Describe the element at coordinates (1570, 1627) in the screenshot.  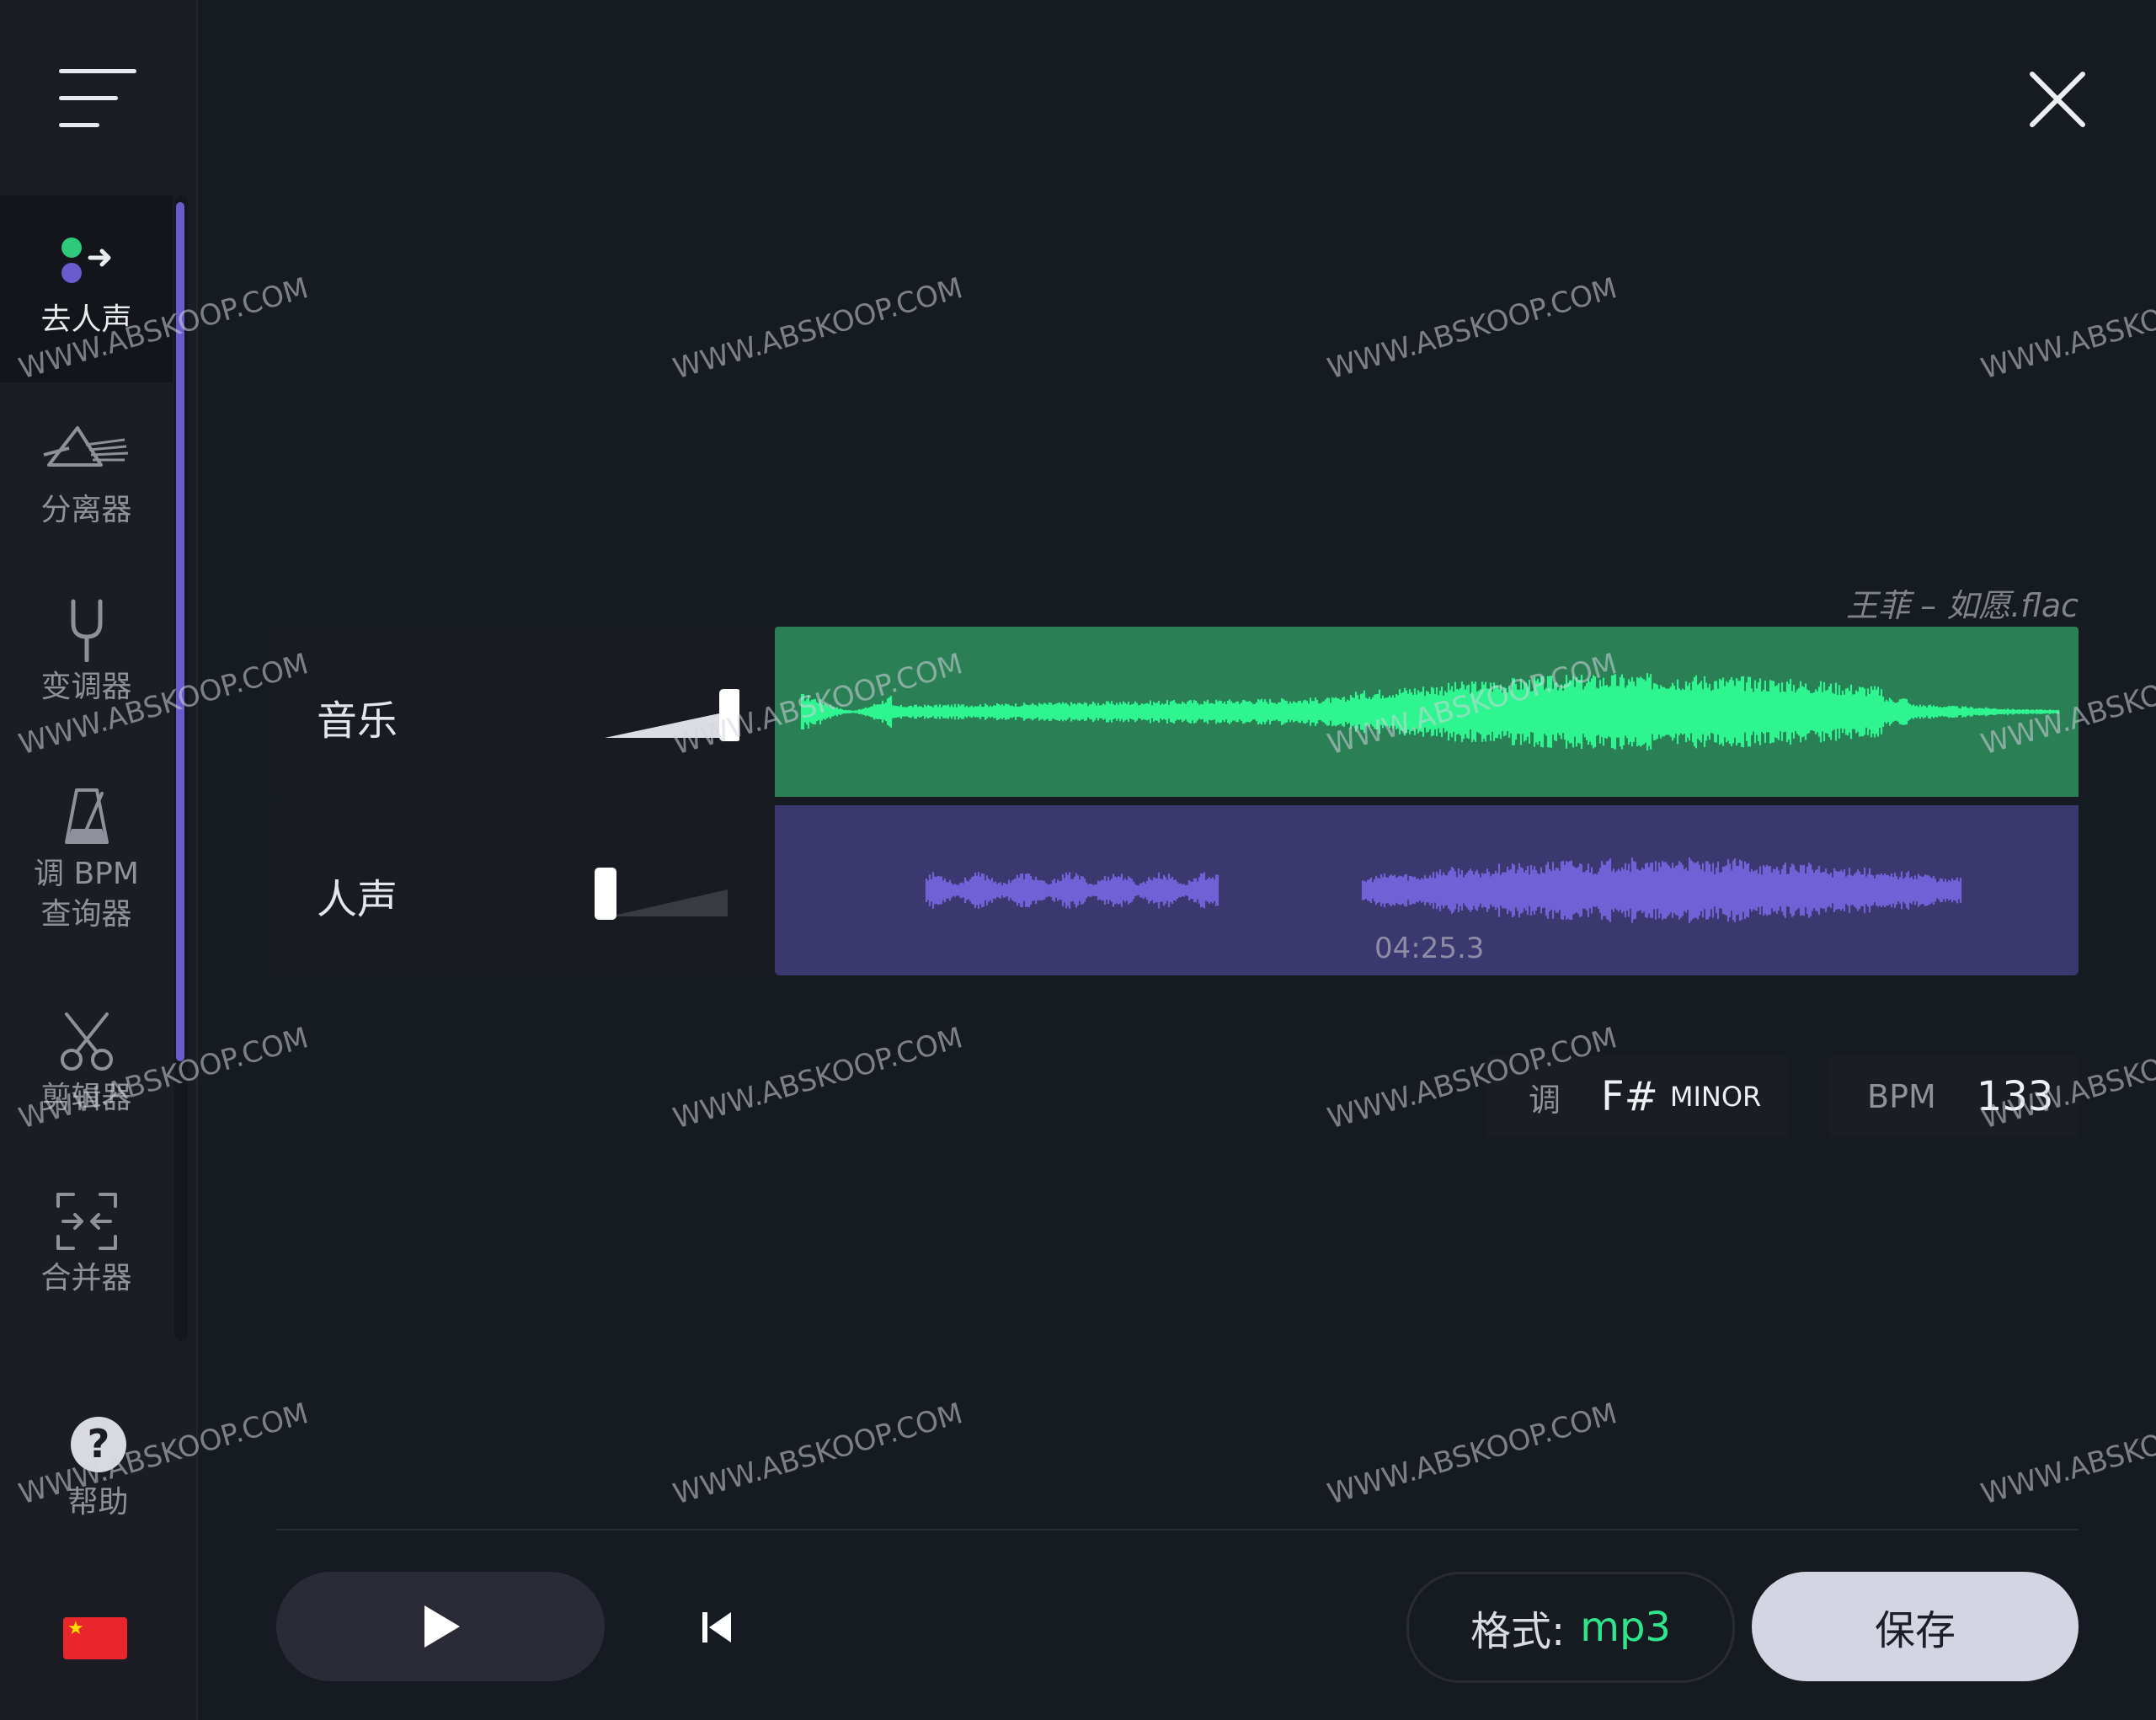
I see `format-selector: 格式: mp3` at that location.